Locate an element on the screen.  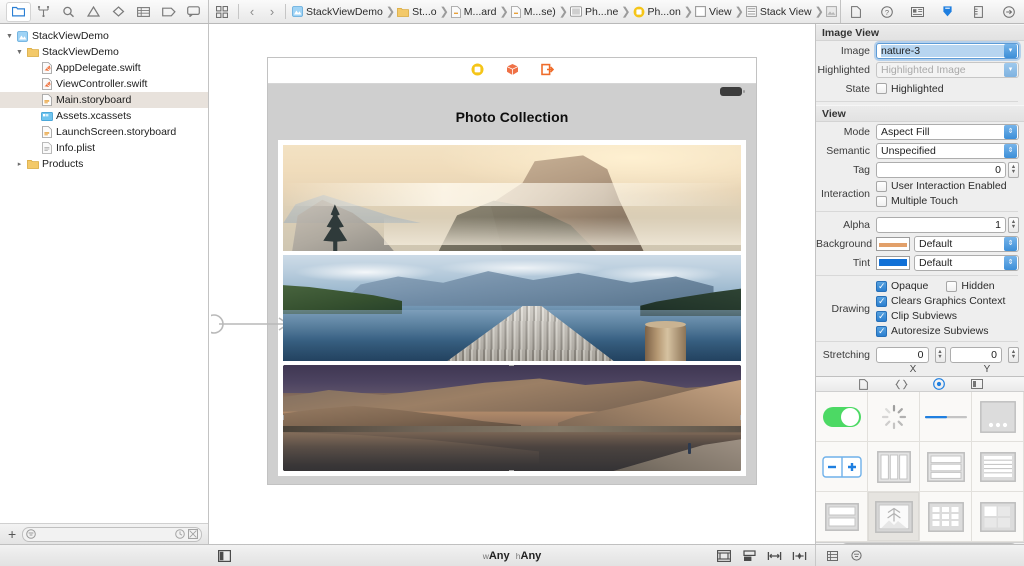
source-control-navigator-tab is located at coordinates (43, 12).